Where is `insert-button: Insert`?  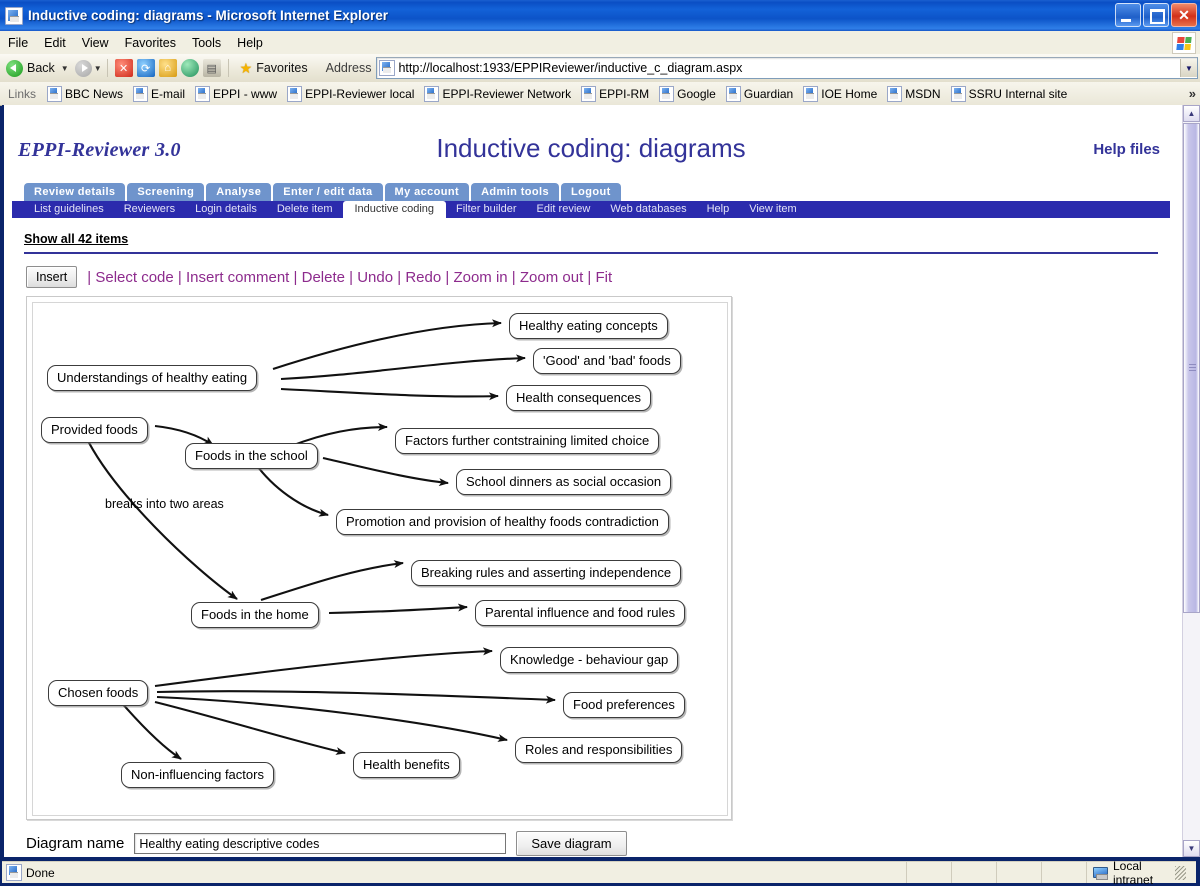
insert-button: Insert is located at coordinates (52, 277).